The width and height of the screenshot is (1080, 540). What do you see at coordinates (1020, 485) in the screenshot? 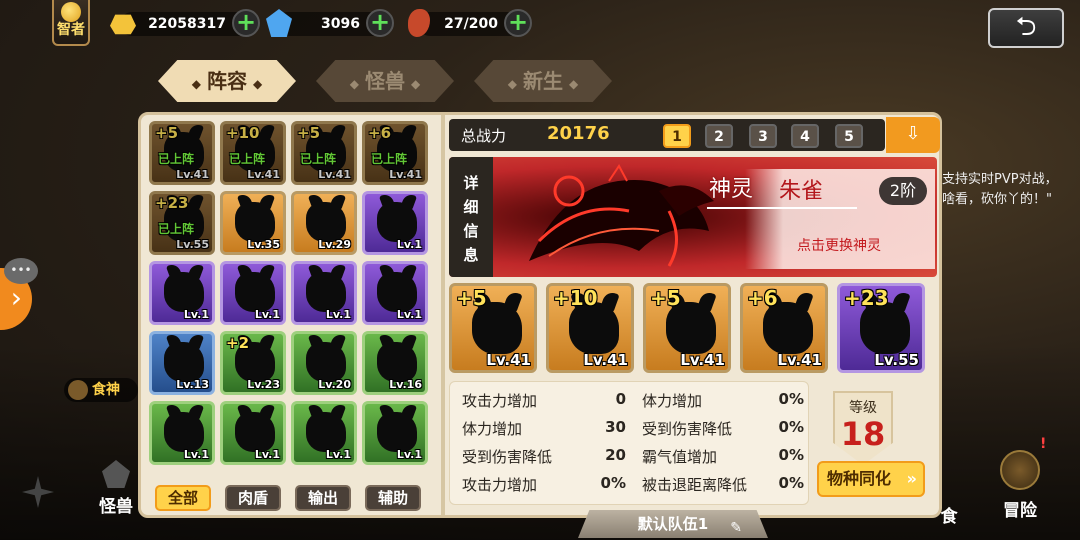
I see `nav-adventure: 冒险` at bounding box center [1020, 485].